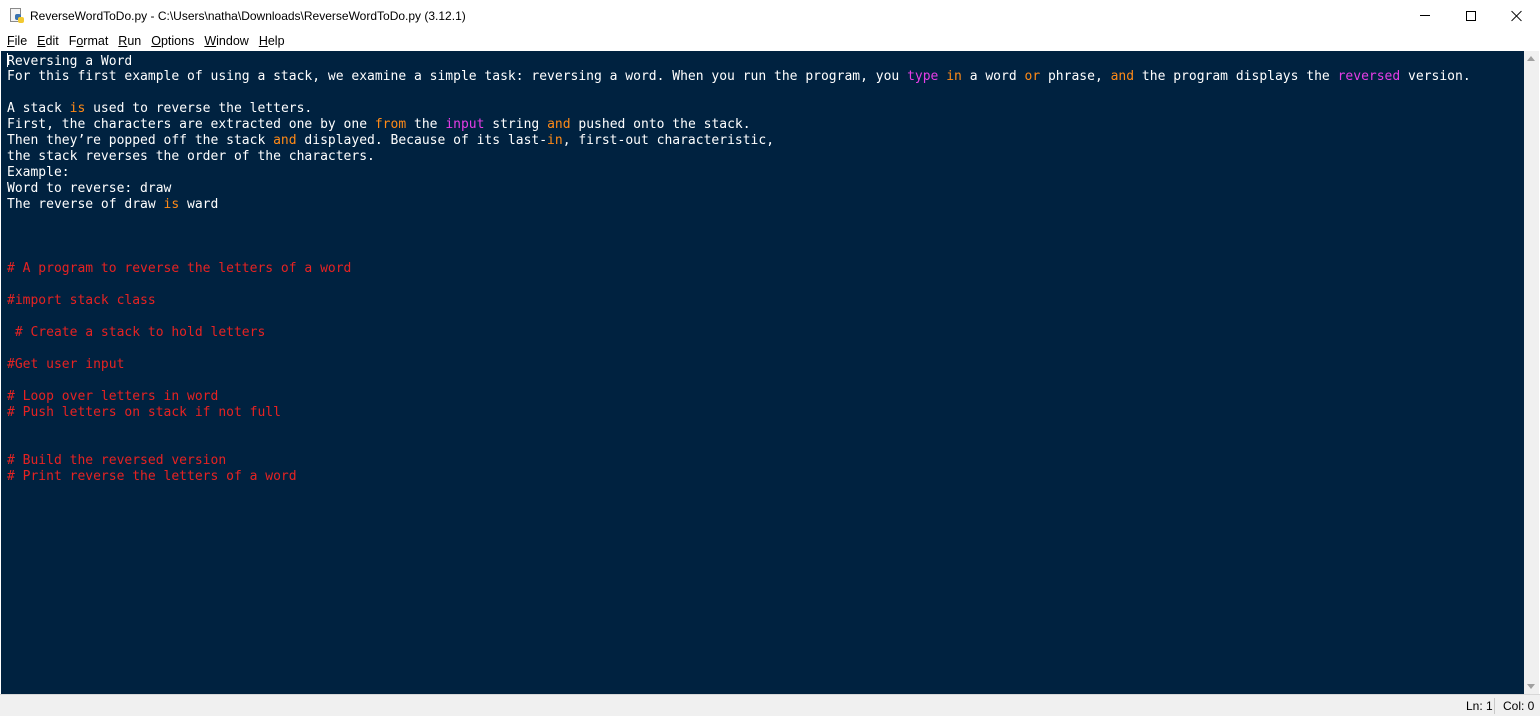 The image size is (1540, 716). I want to click on menu-format: Format, so click(89, 41).